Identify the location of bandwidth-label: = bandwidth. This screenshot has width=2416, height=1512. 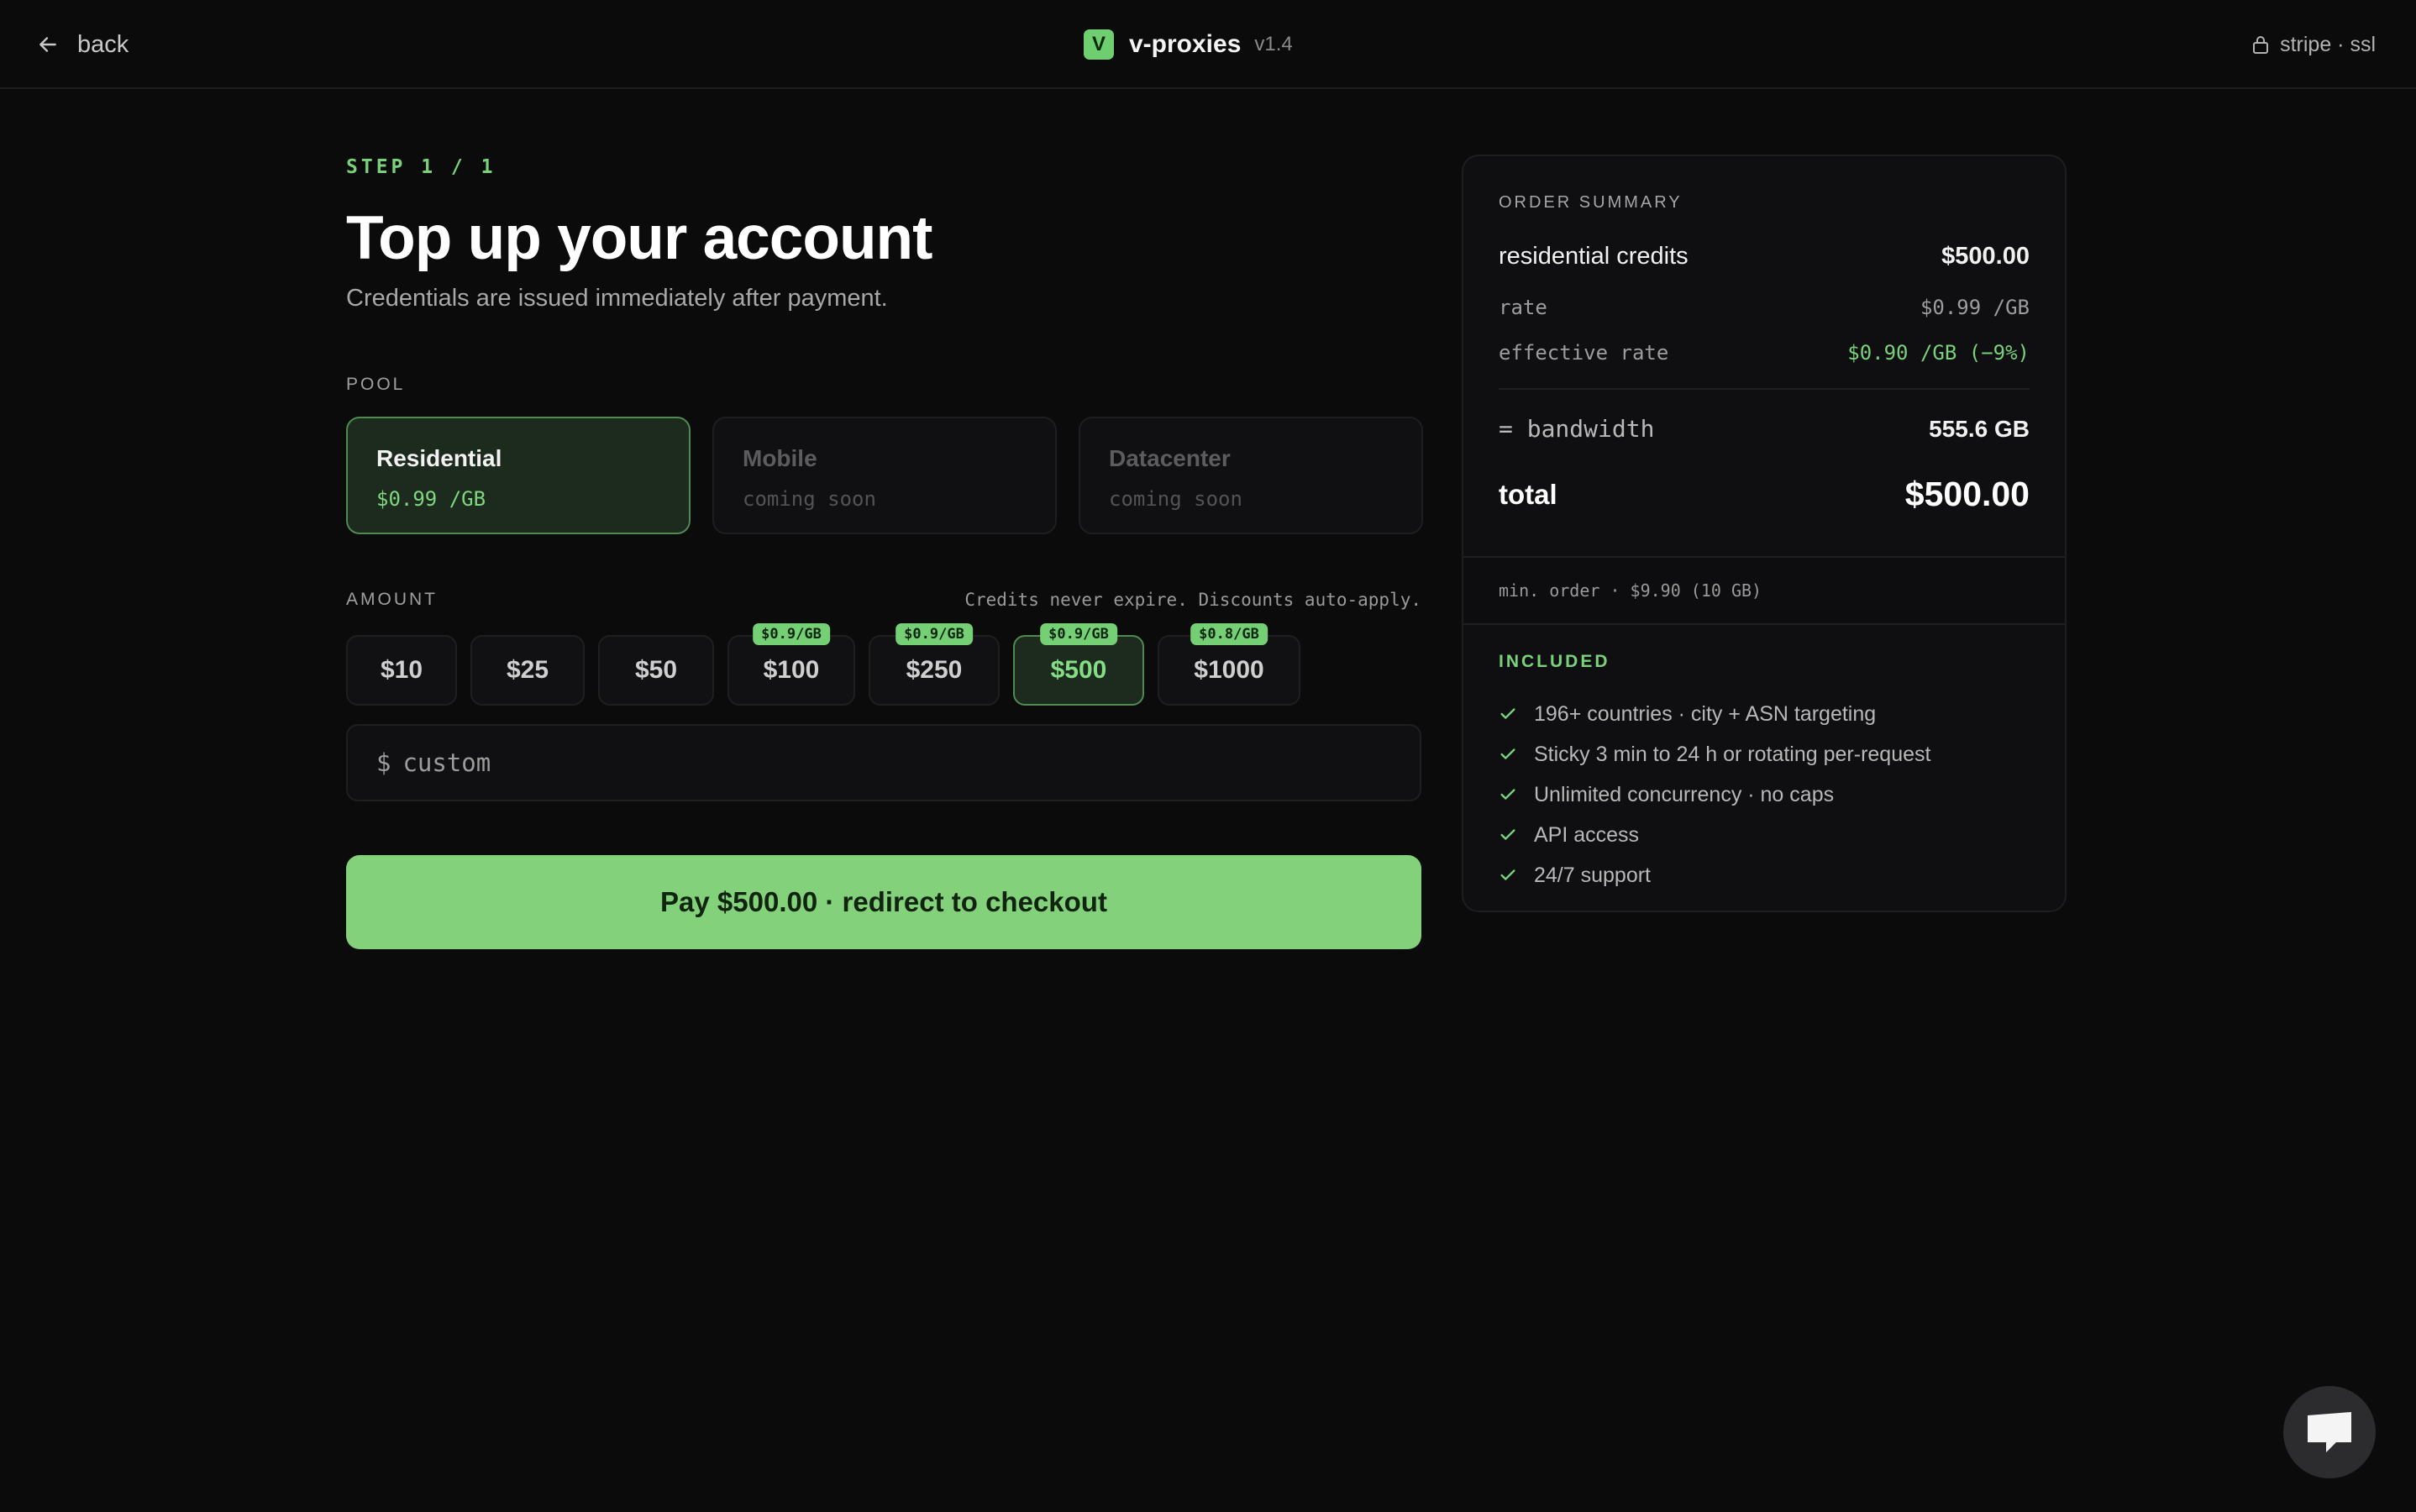
(1577, 429).